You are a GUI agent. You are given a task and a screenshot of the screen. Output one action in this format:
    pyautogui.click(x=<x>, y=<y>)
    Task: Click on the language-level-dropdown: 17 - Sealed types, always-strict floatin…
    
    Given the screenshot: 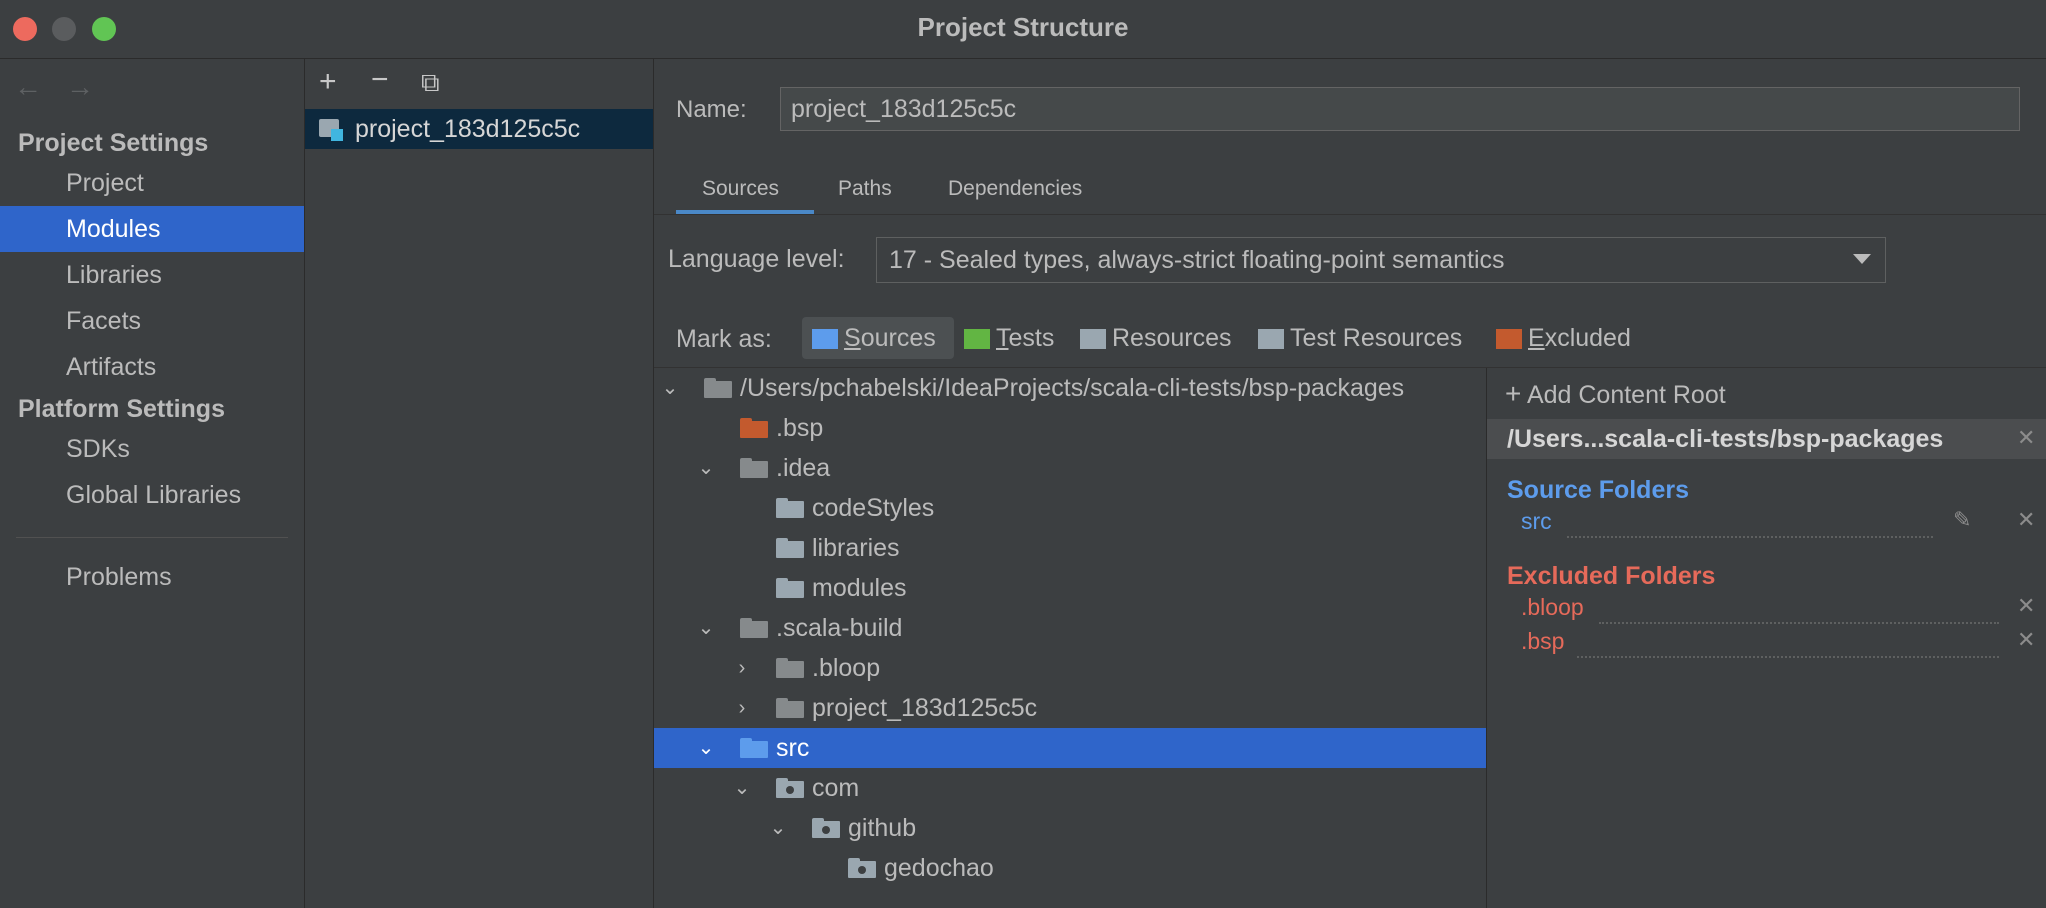 What is the action you would take?
    pyautogui.click(x=1381, y=260)
    